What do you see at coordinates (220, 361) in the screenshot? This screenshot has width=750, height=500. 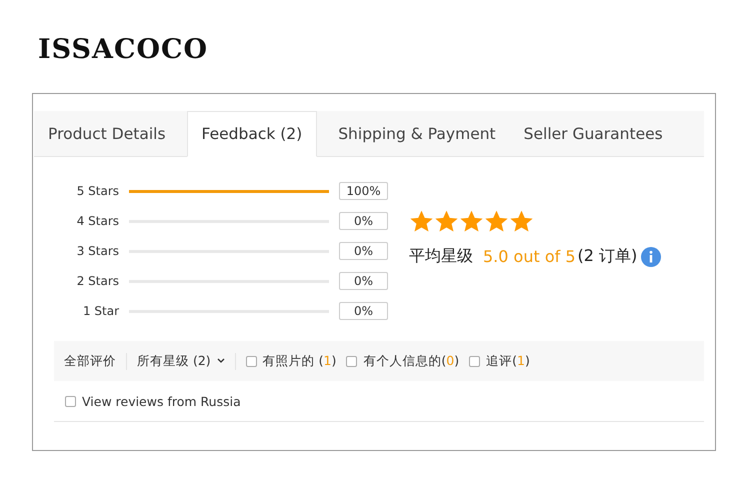 I see `chevron-down-icon` at bounding box center [220, 361].